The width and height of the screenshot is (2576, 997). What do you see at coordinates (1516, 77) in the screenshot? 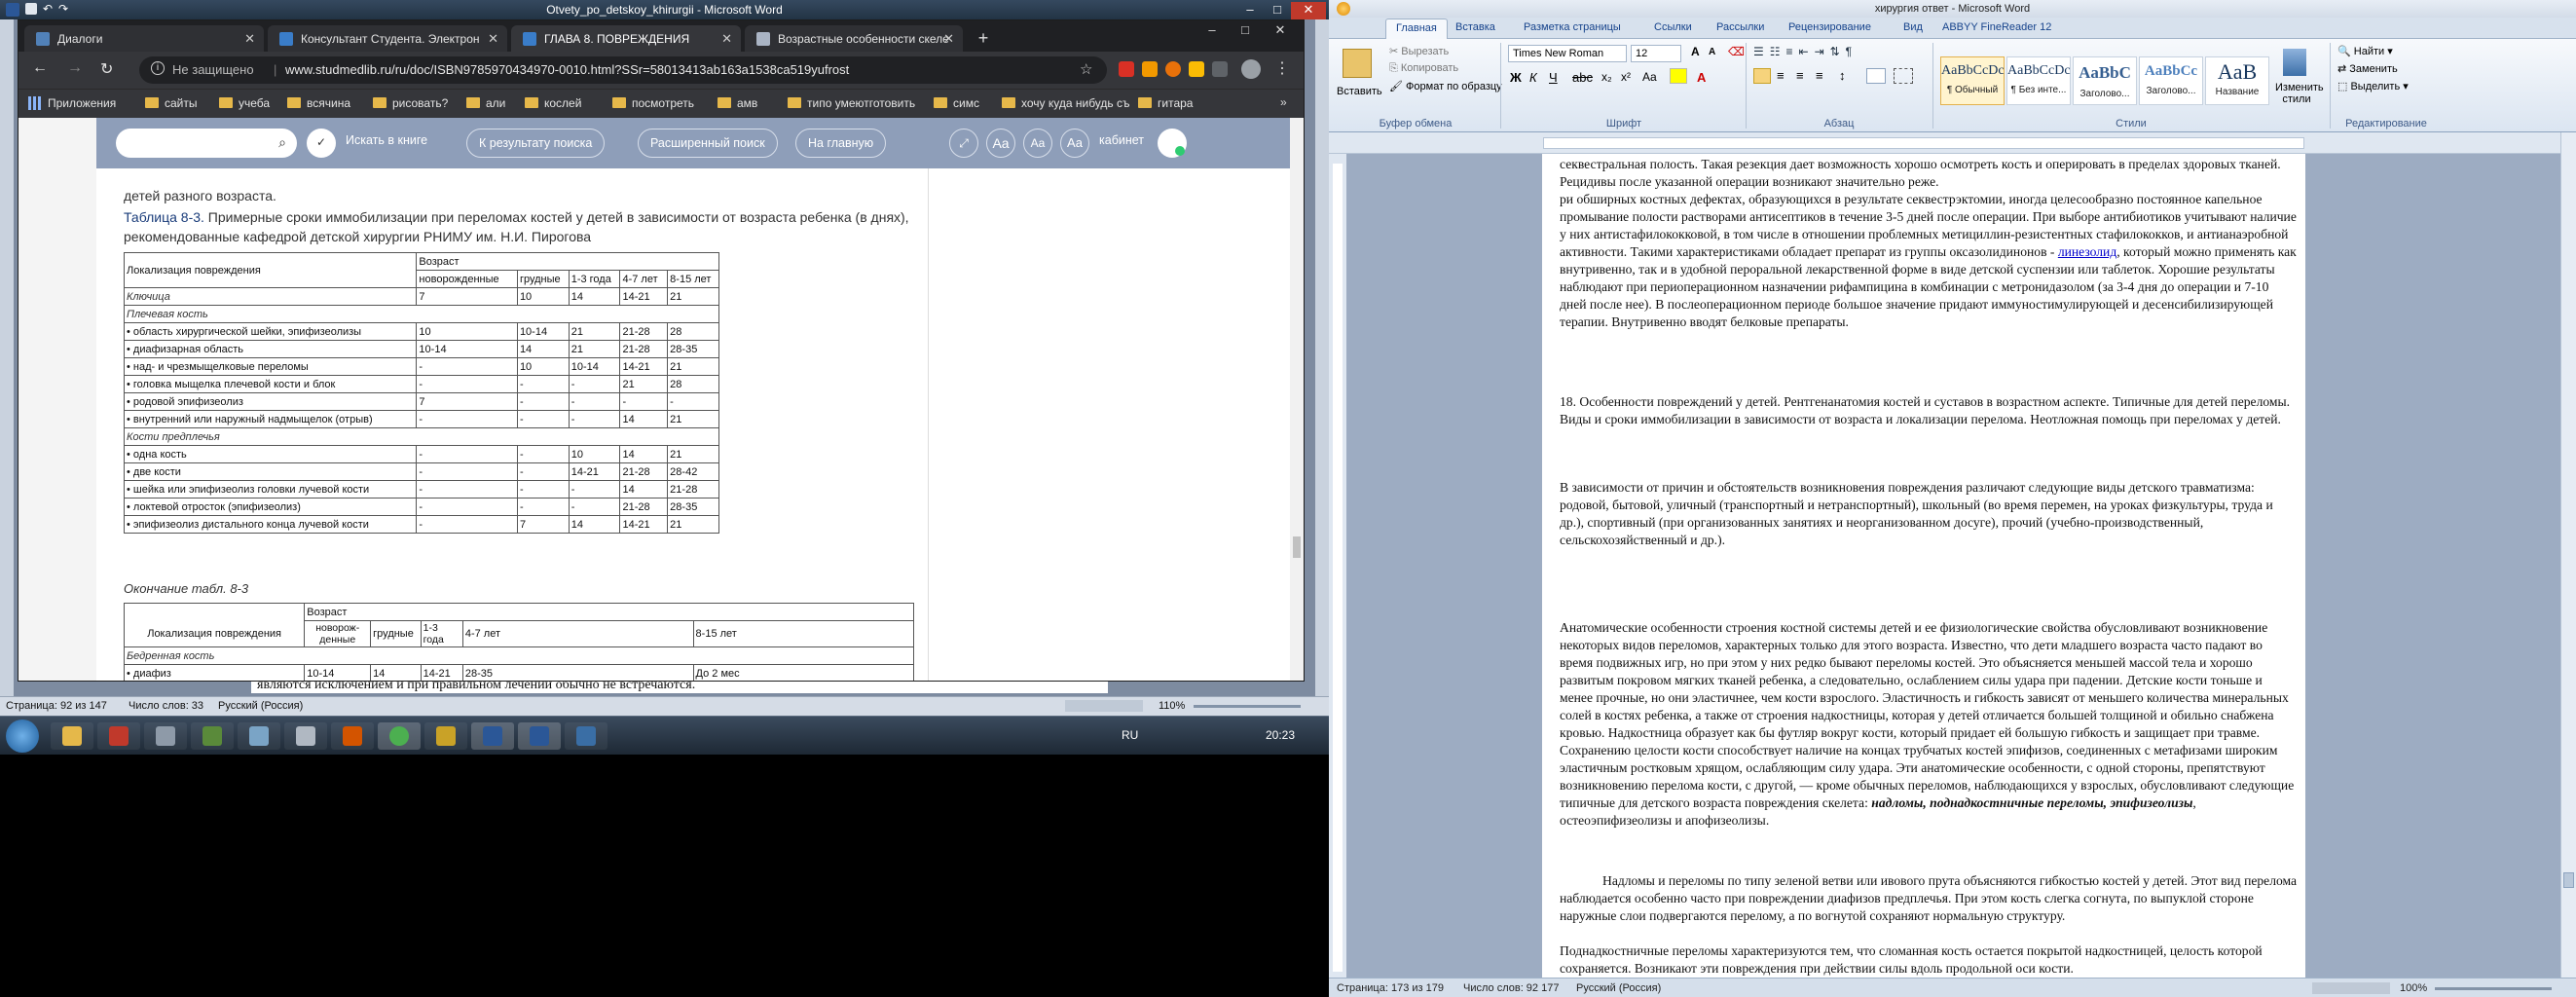
I see `bold-icon: Ж` at bounding box center [1516, 77].